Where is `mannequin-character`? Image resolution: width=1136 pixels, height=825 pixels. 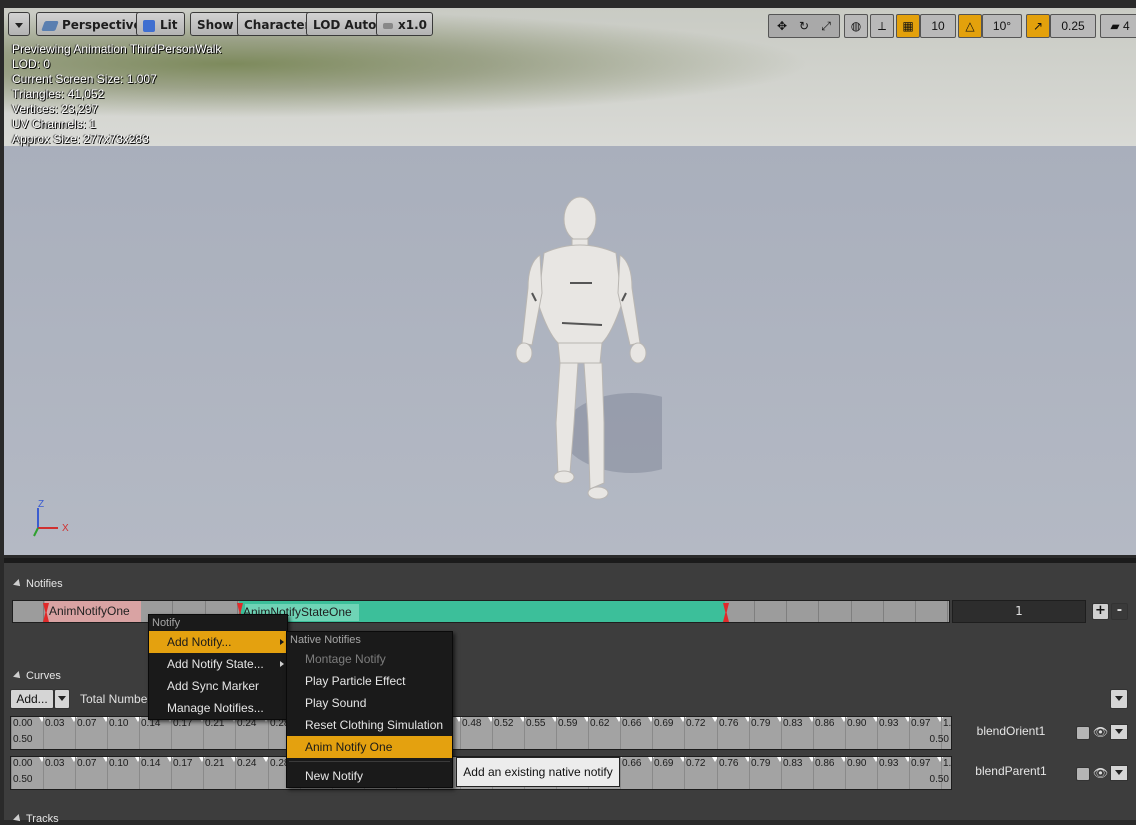
mannequin-character is located at coordinates (577, 353).